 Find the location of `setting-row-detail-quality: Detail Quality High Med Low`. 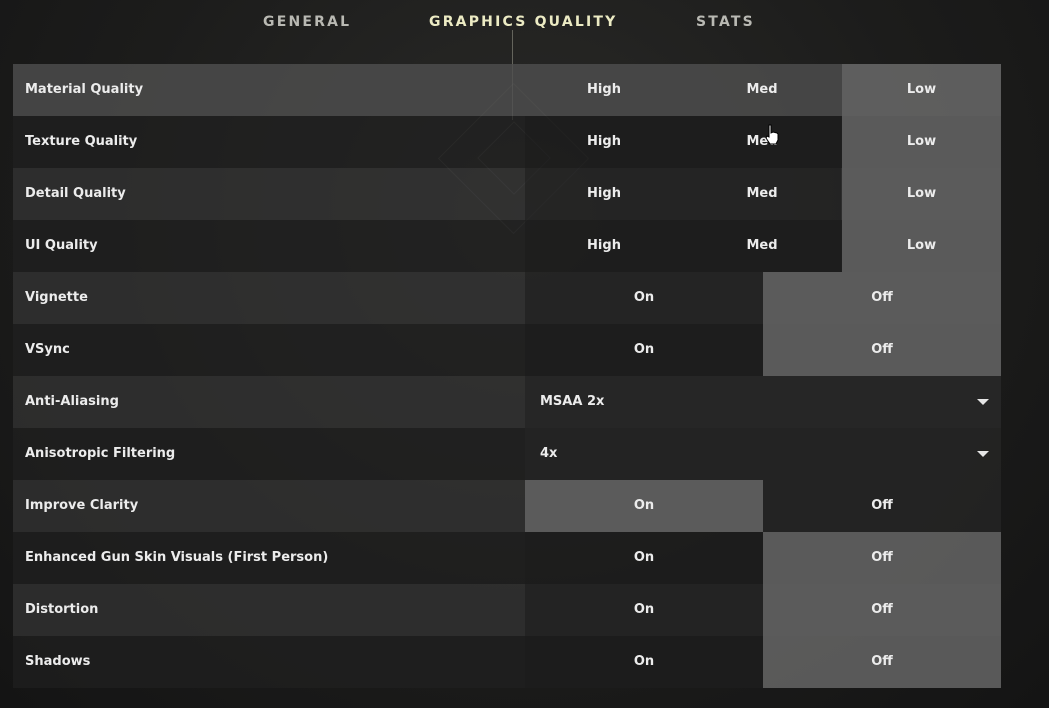

setting-row-detail-quality: Detail Quality High Med Low is located at coordinates (507, 194).